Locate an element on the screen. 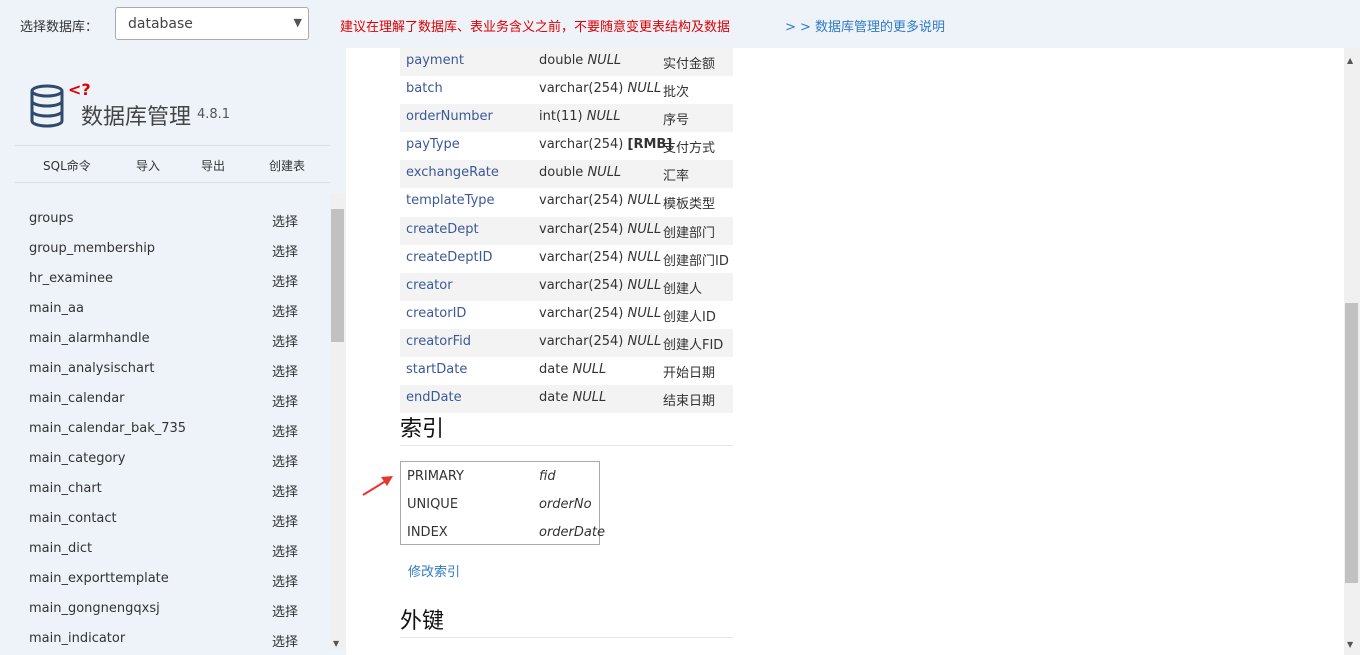 Image resolution: width=1360 pixels, height=655 pixels. field-type-name: double is located at coordinates (561, 60).